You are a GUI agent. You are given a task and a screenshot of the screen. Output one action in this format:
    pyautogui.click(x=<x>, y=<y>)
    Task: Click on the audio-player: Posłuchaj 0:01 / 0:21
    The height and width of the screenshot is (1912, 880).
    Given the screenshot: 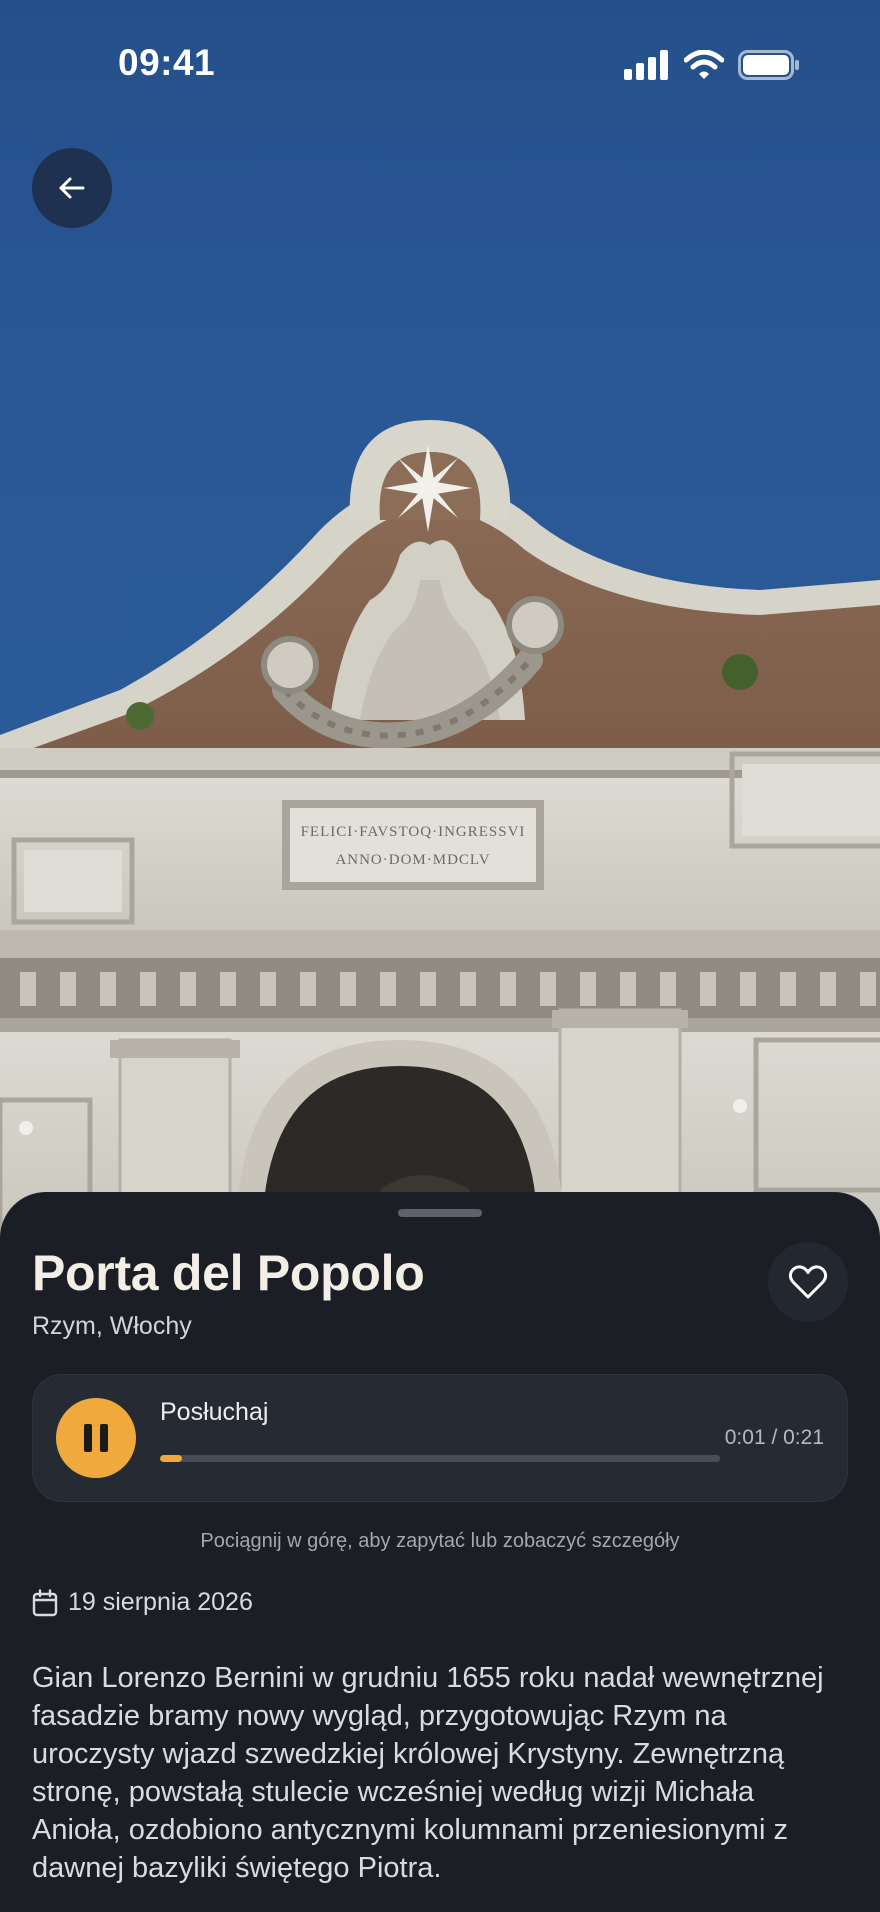 What is the action you would take?
    pyautogui.click(x=440, y=1438)
    